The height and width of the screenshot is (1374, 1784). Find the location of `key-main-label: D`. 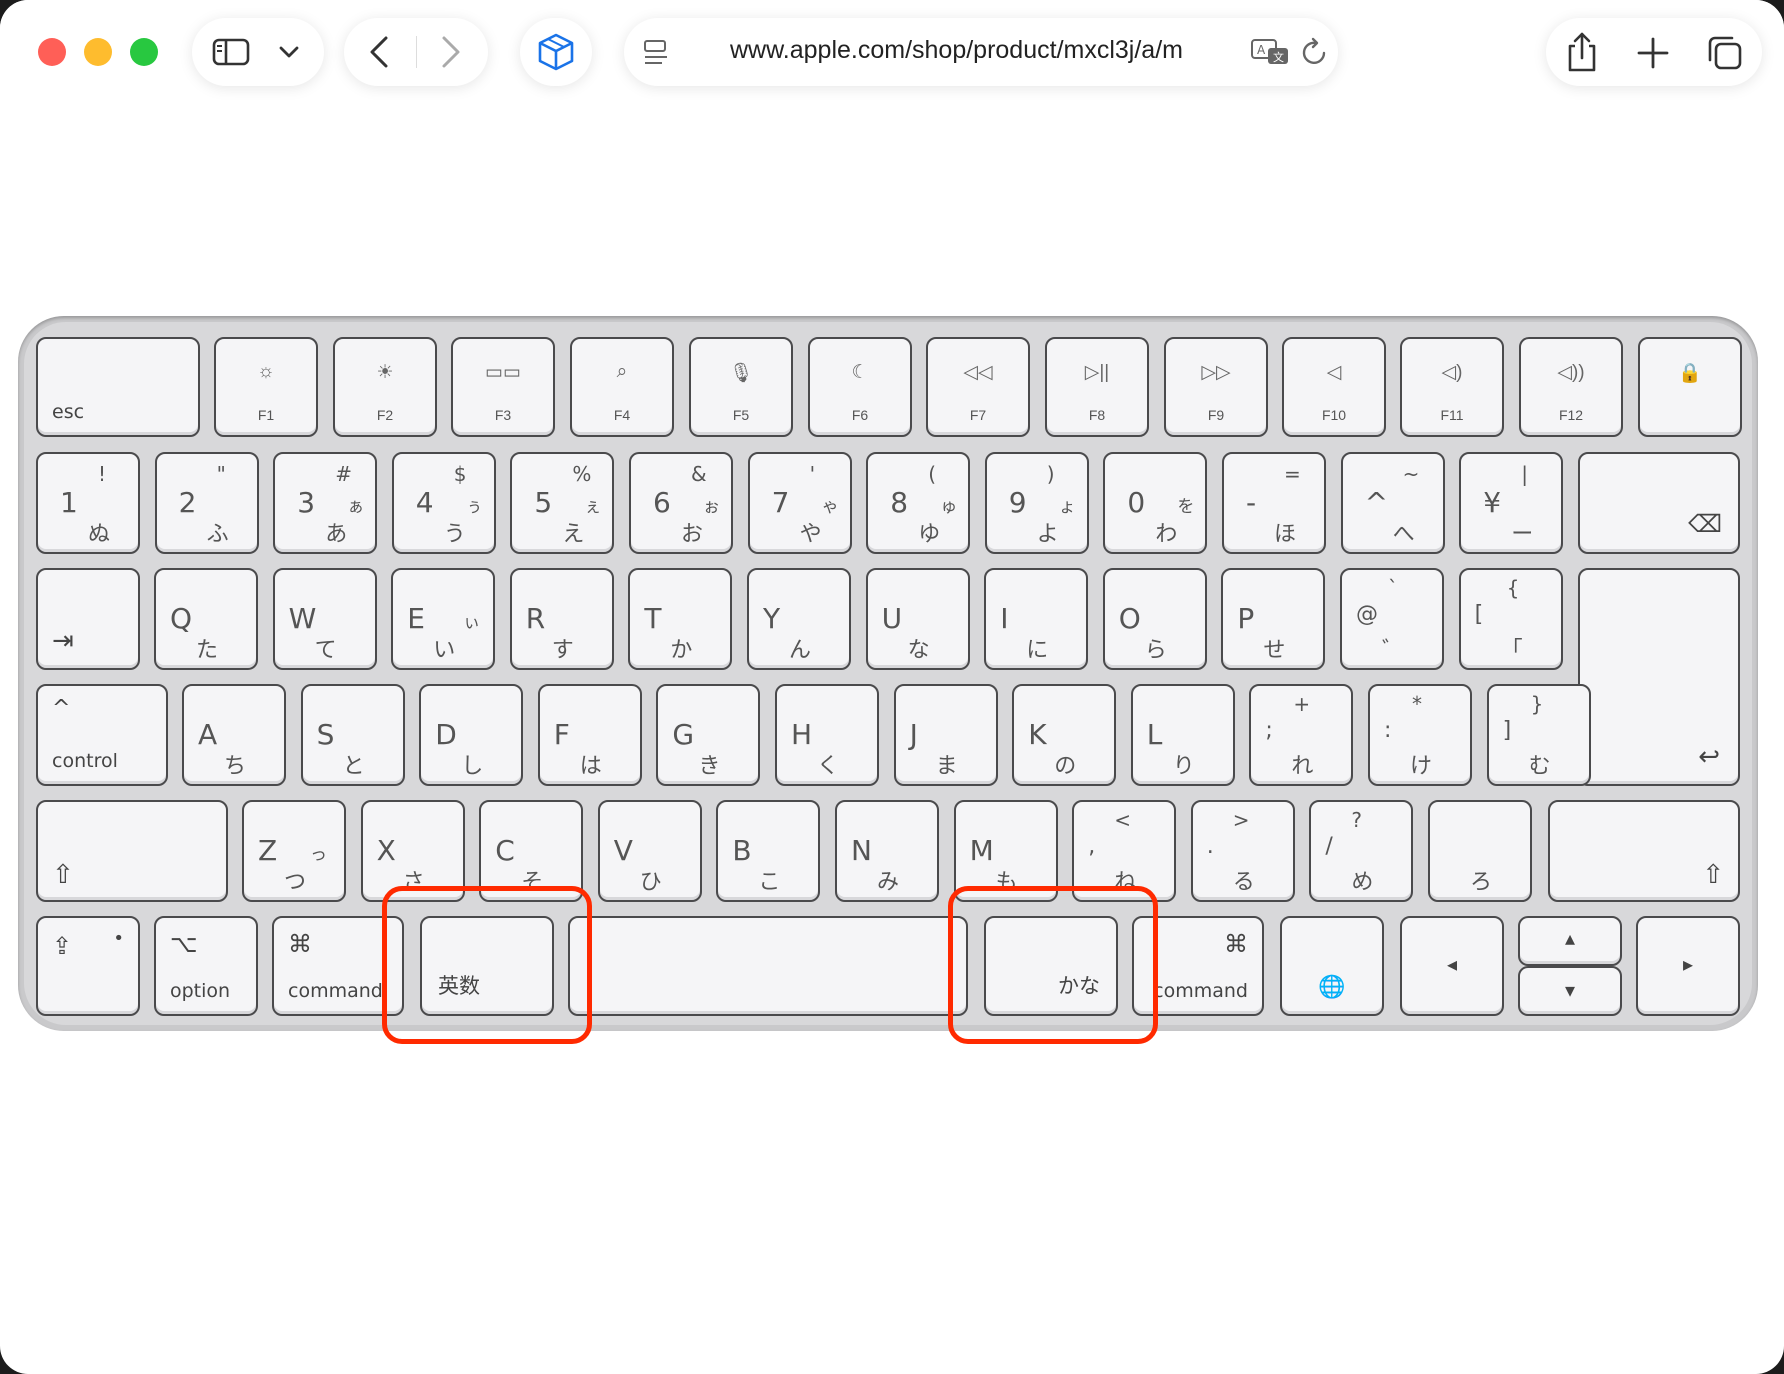

key-main-label: D is located at coordinates (446, 734).